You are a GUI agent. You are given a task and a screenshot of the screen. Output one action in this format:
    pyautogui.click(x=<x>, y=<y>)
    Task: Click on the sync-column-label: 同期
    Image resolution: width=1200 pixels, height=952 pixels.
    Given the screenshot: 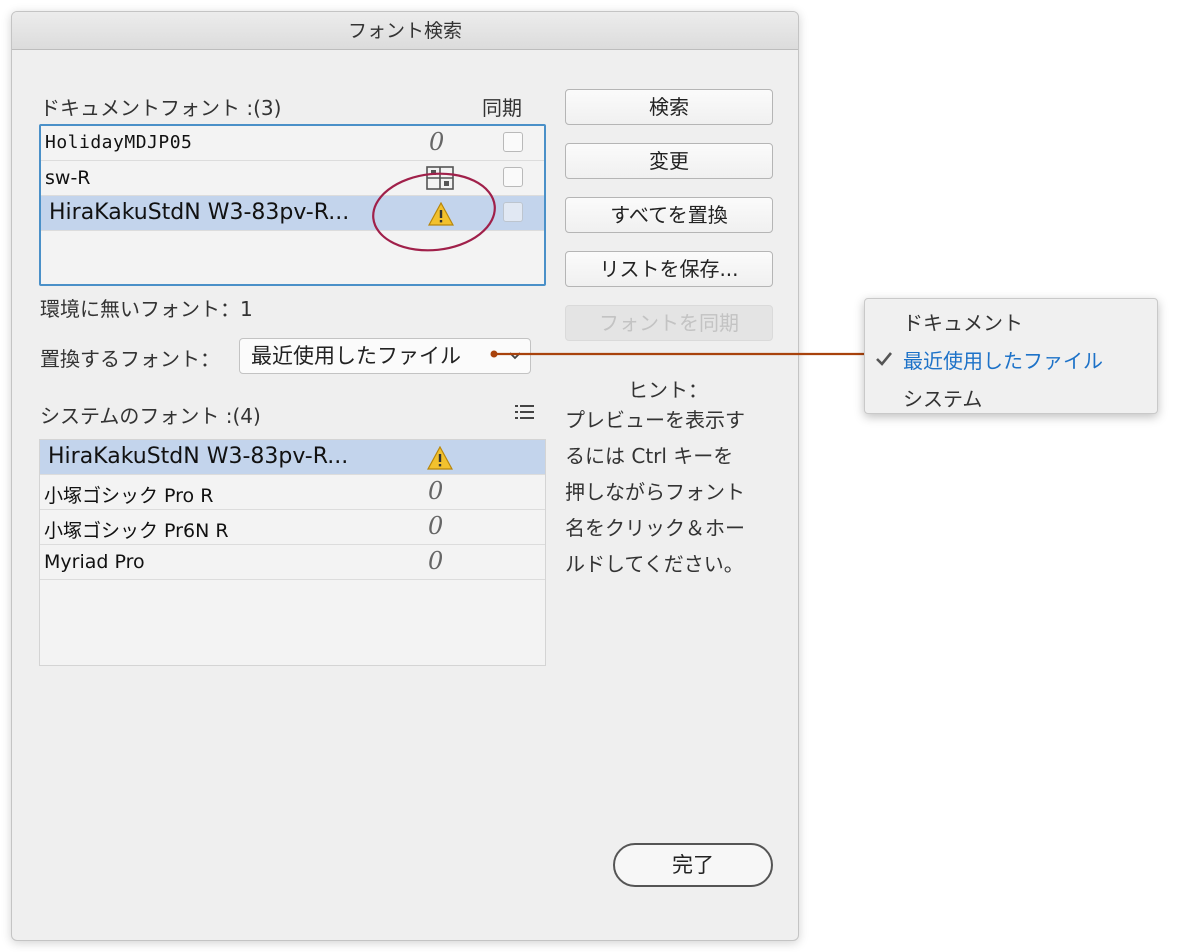 What is the action you would take?
    pyautogui.click(x=502, y=108)
    